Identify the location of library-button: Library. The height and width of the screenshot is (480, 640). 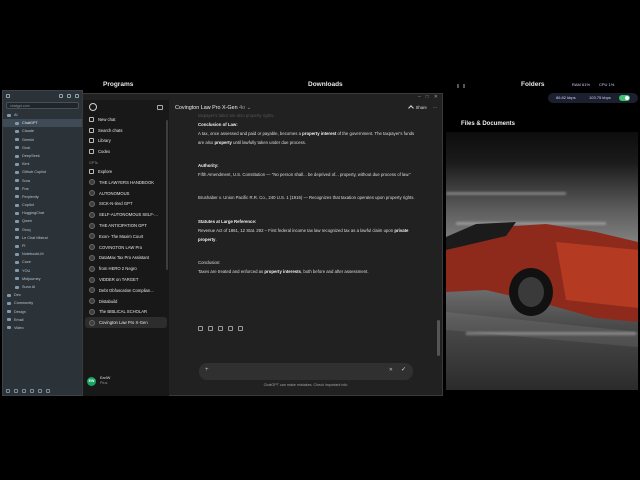
(126, 141).